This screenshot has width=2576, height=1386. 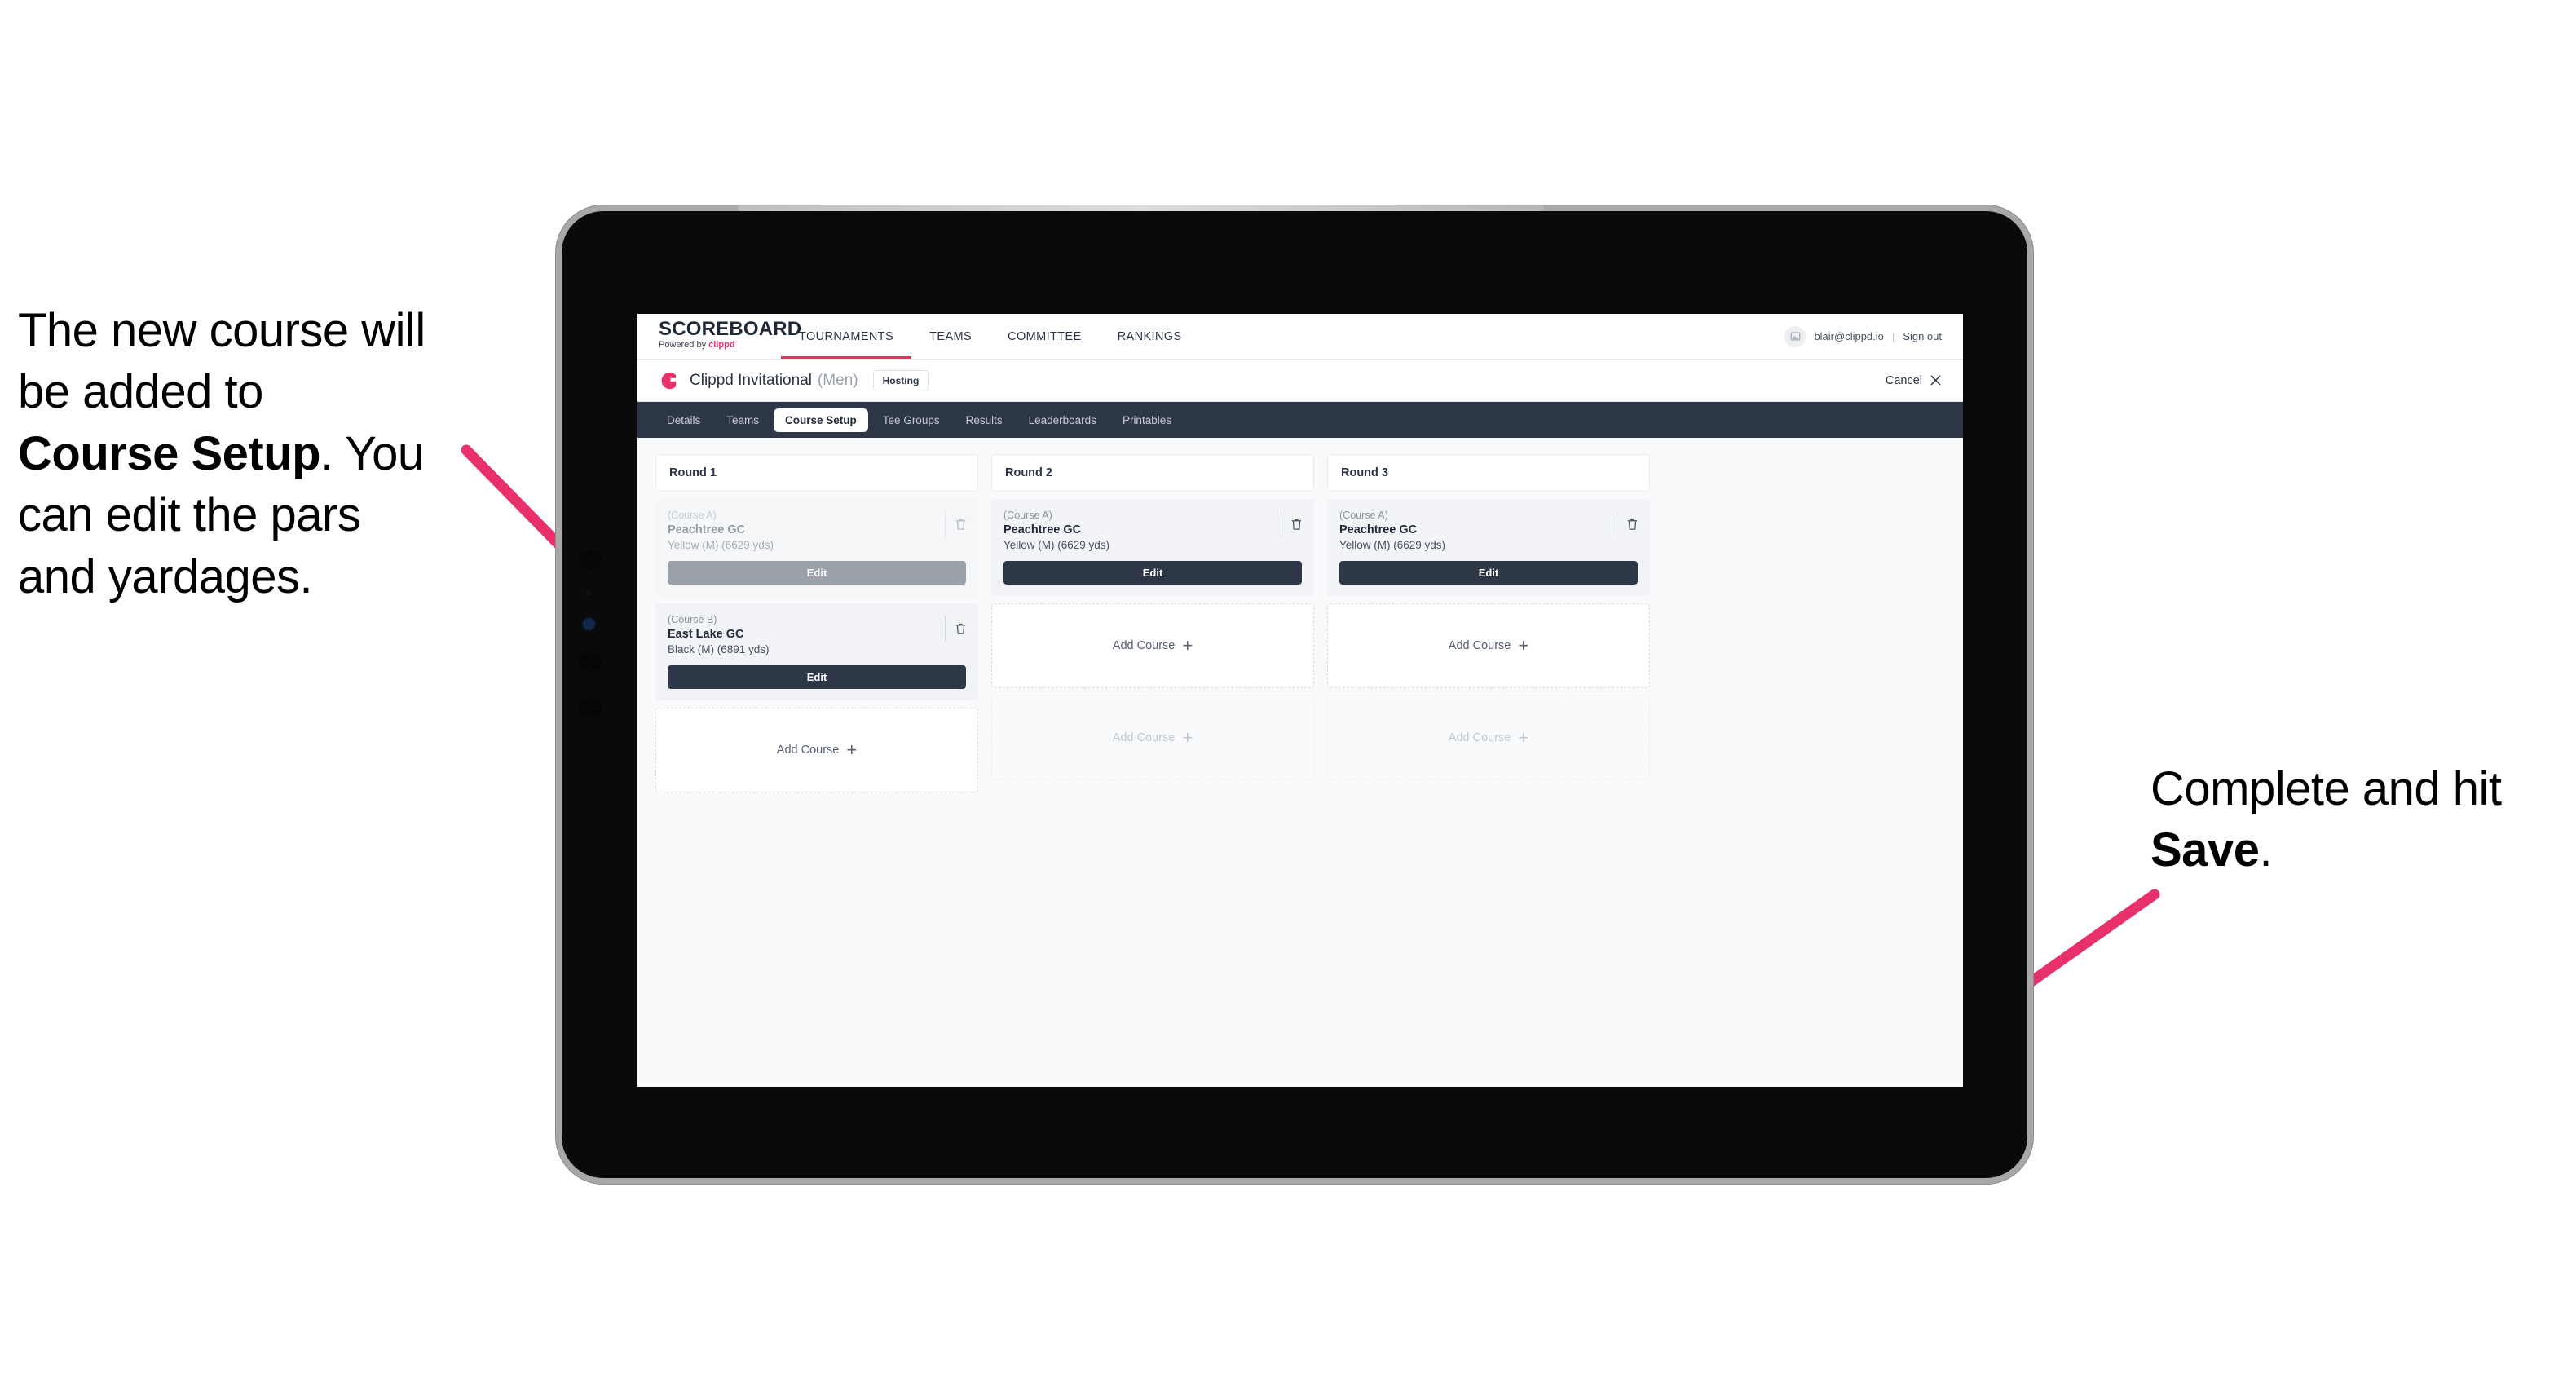 What do you see at coordinates (1488, 473) in the screenshot?
I see `round-title: Round 3` at bounding box center [1488, 473].